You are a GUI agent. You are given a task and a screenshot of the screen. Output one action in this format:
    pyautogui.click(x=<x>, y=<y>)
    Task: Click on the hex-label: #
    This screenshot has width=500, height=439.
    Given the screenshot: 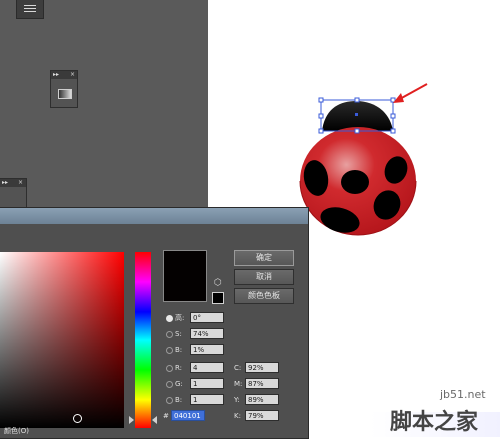 What is the action you would take?
    pyautogui.click(x=166, y=416)
    